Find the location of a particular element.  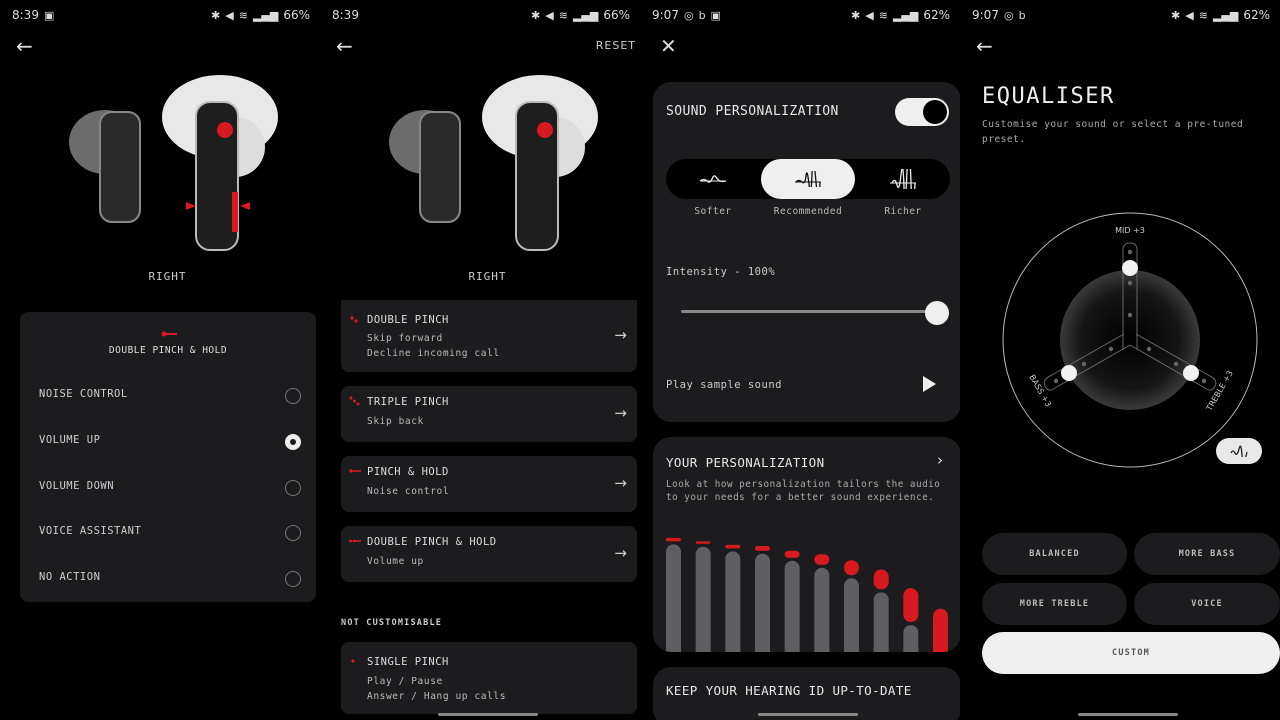

intensity-slider is located at coordinates (815, 313).